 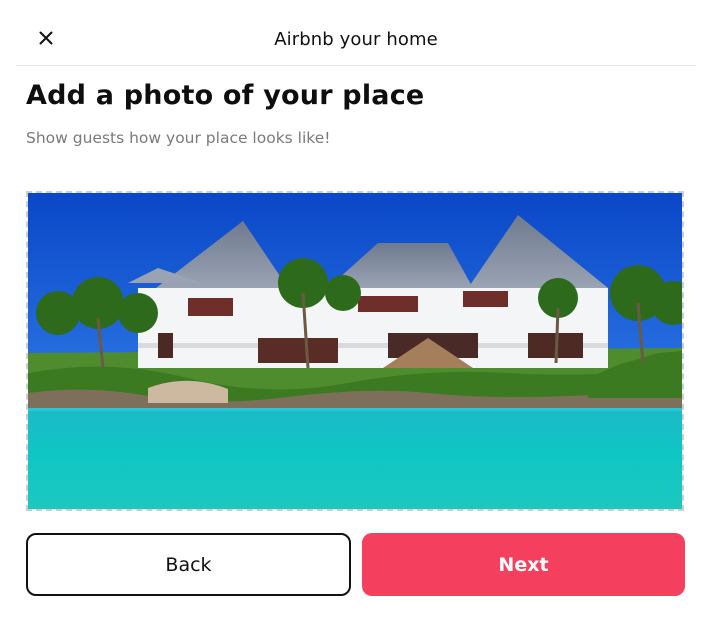 I want to click on close-icon, so click(x=46, y=38).